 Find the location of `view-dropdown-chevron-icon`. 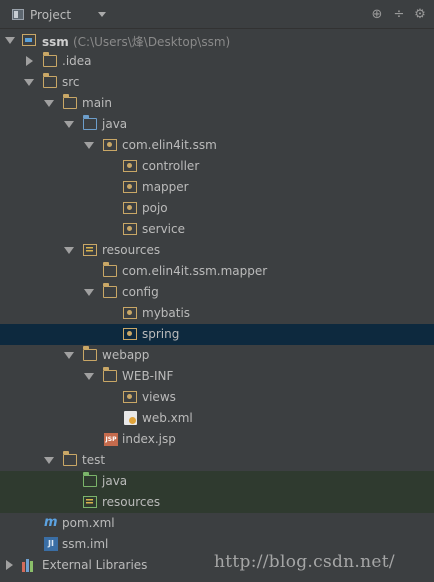

view-dropdown-chevron-icon is located at coordinates (102, 14).